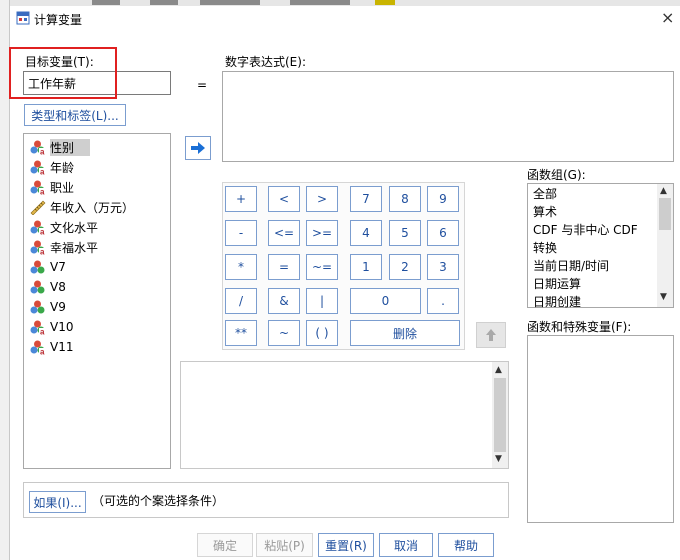  I want to click on keypad-not: ~, so click(284, 333).